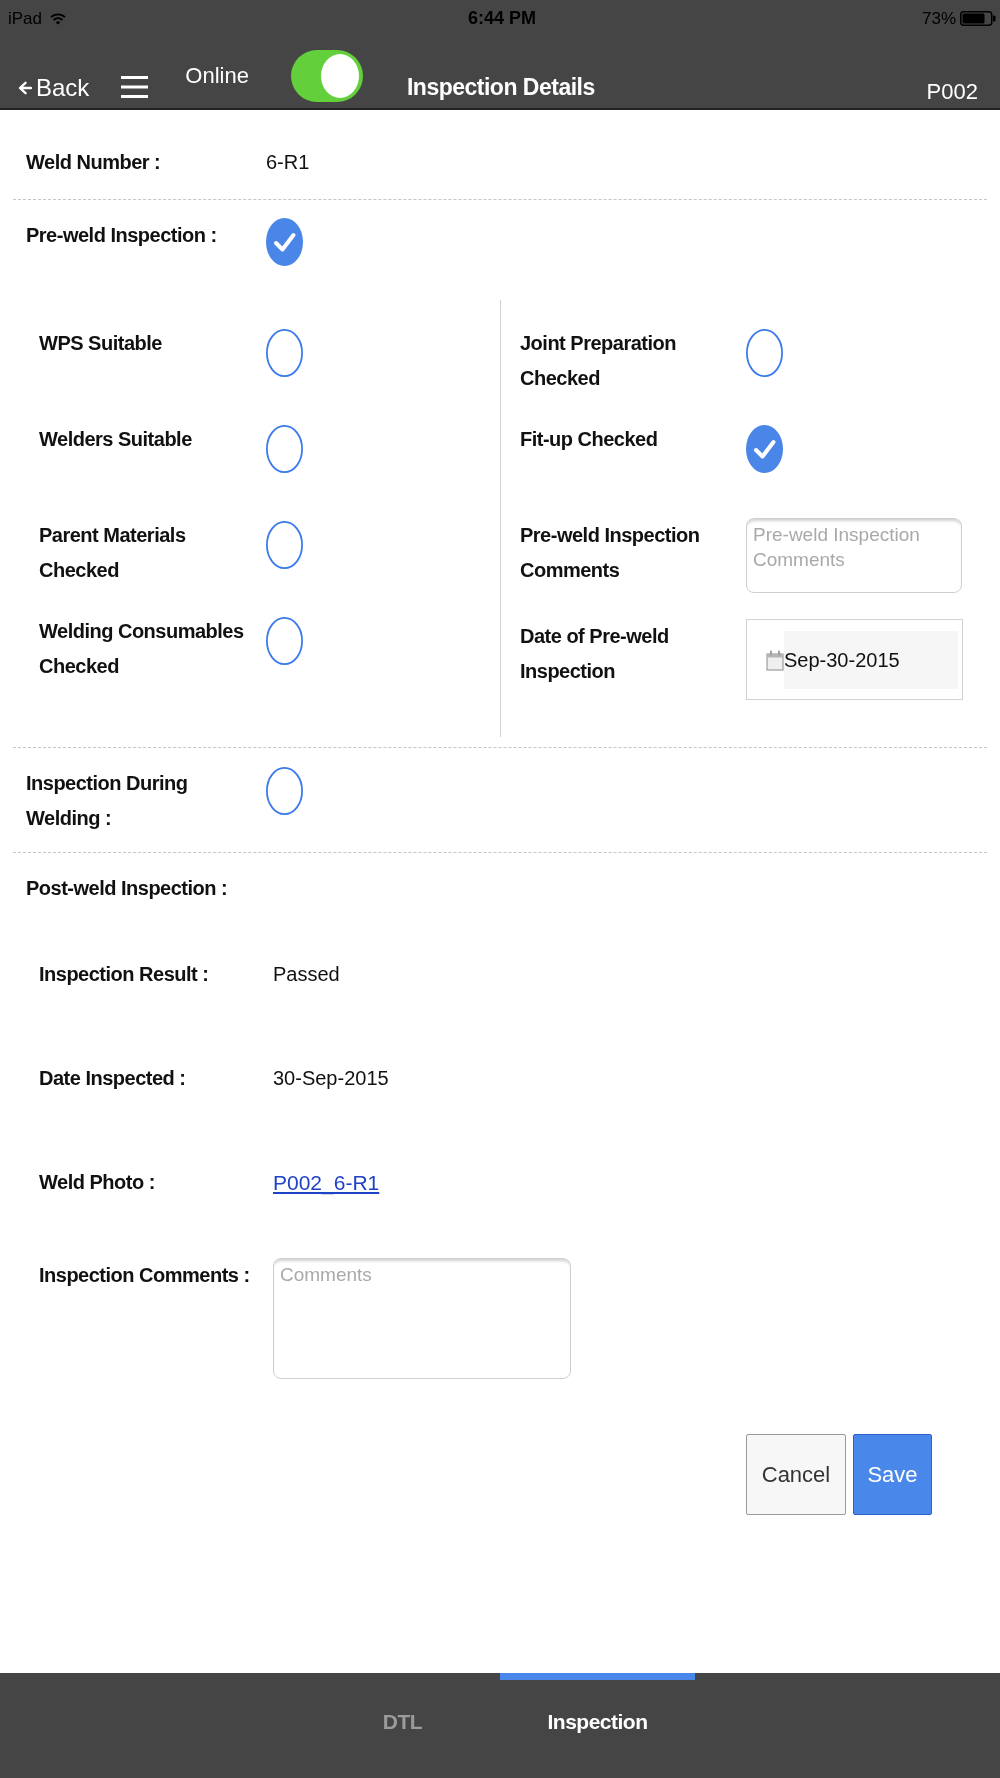  Describe the element at coordinates (306, 974) in the screenshot. I see `field-value: Passed` at that location.